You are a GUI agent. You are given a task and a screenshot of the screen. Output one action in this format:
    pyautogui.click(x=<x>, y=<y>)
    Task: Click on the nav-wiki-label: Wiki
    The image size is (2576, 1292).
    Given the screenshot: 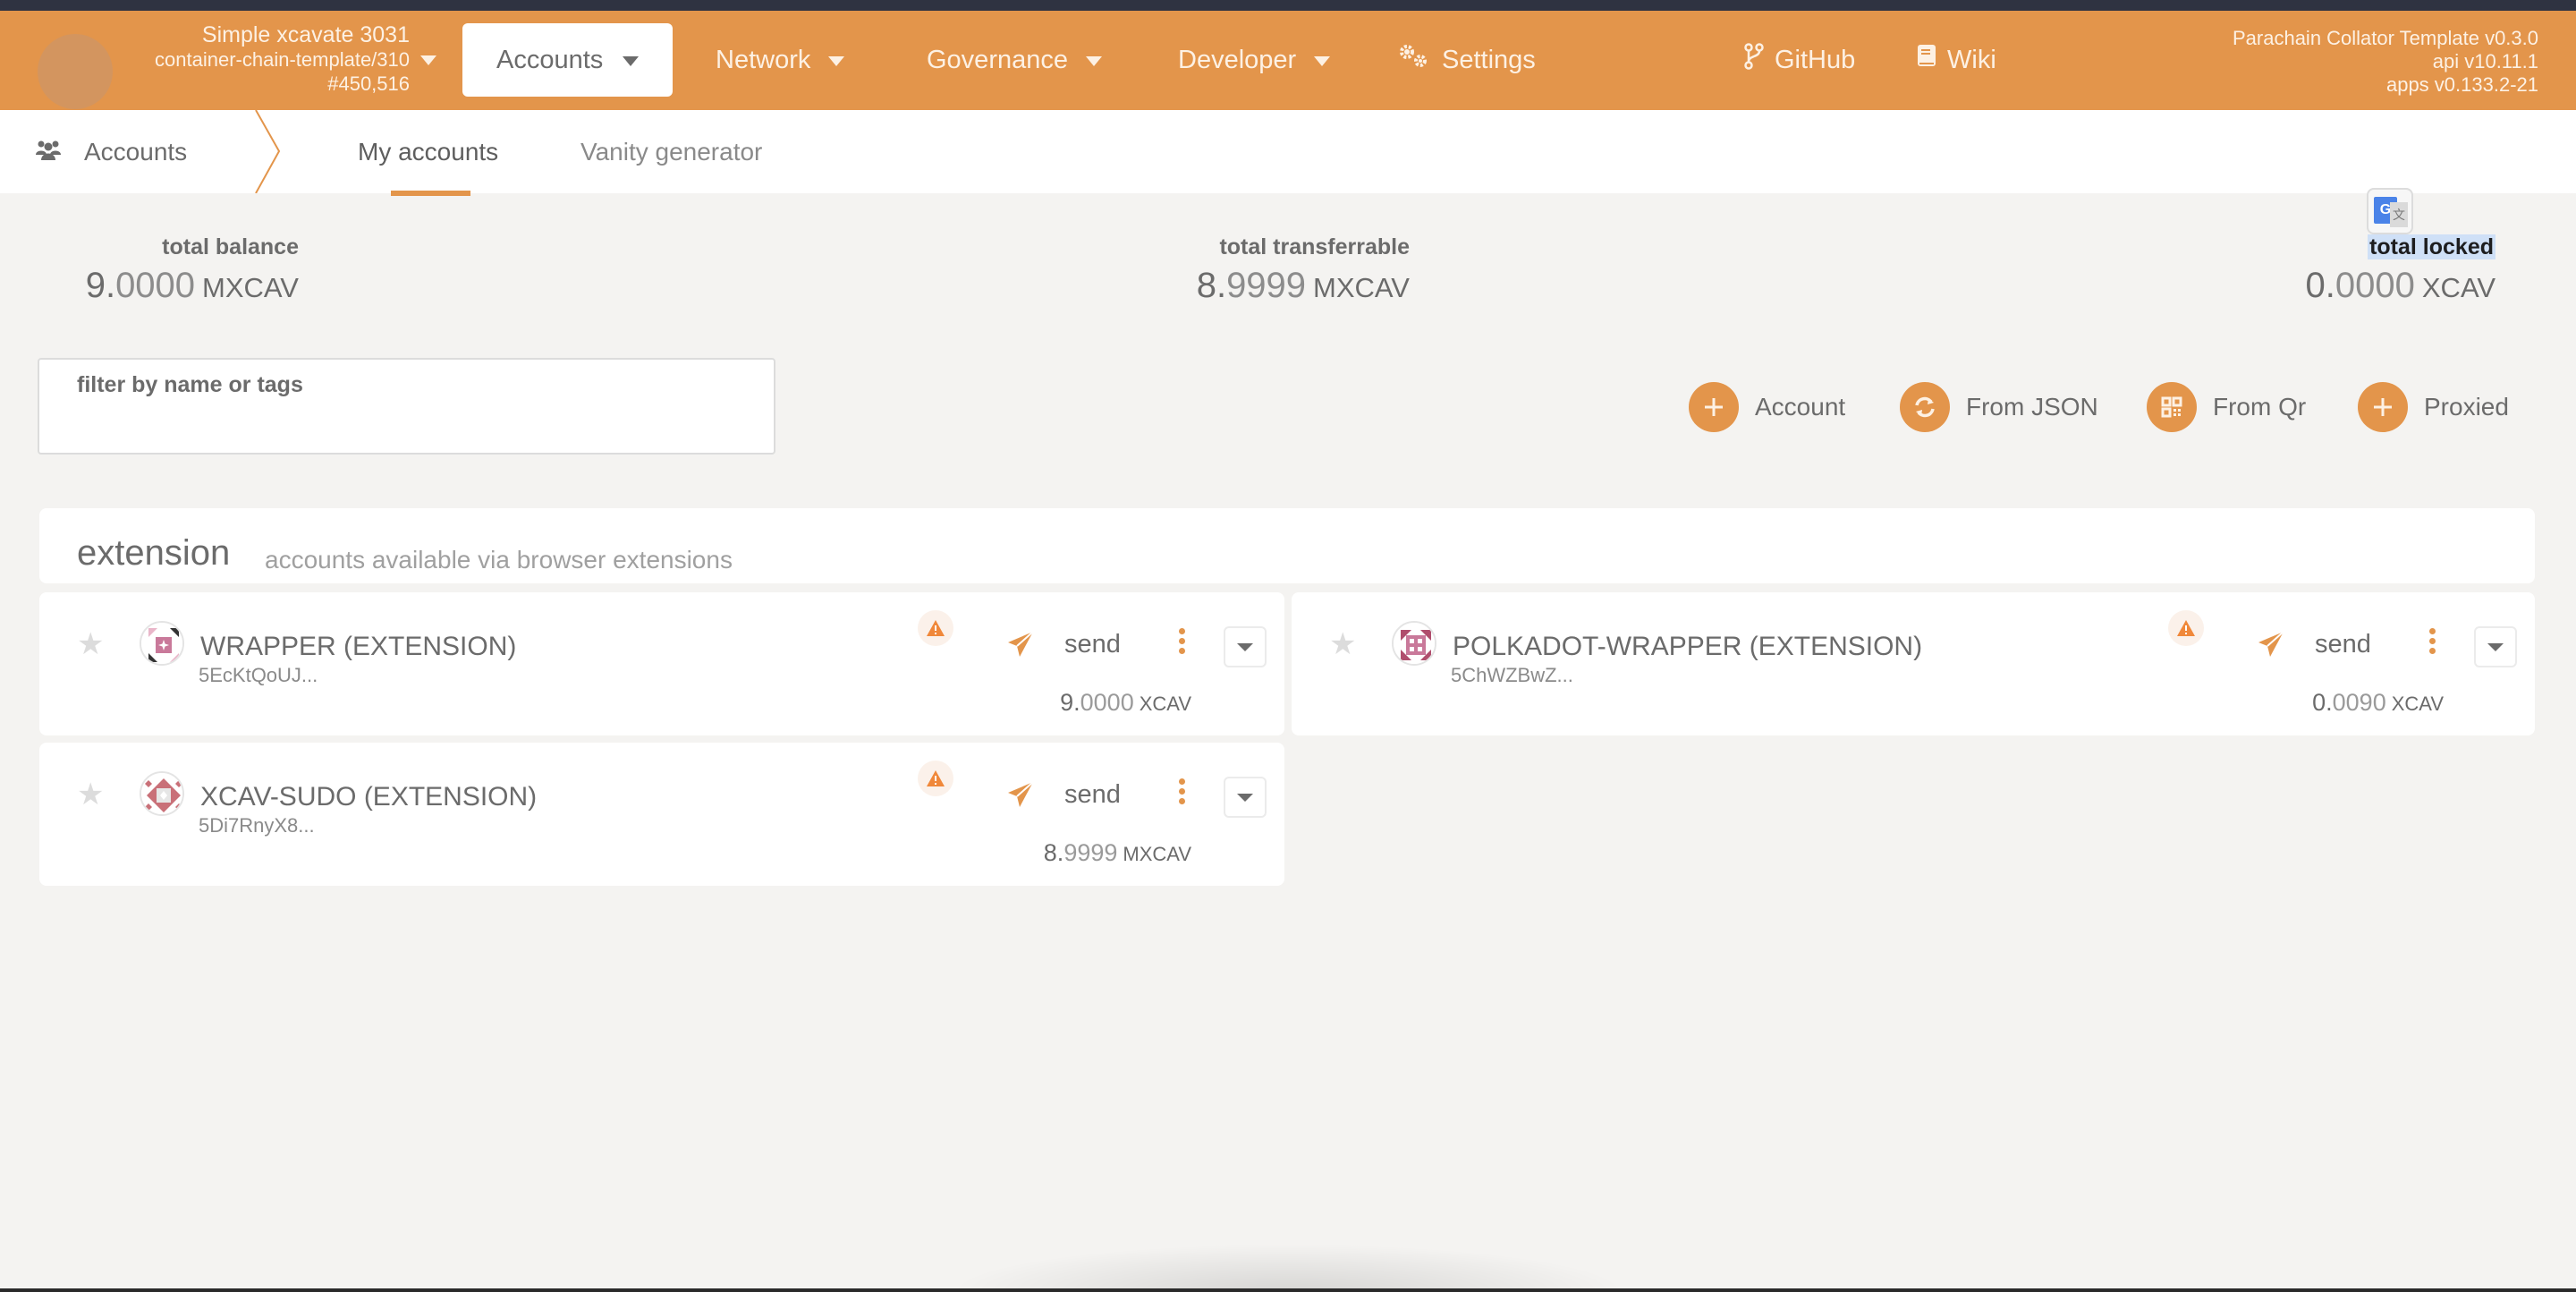 What is the action you would take?
    pyautogui.click(x=1971, y=59)
    